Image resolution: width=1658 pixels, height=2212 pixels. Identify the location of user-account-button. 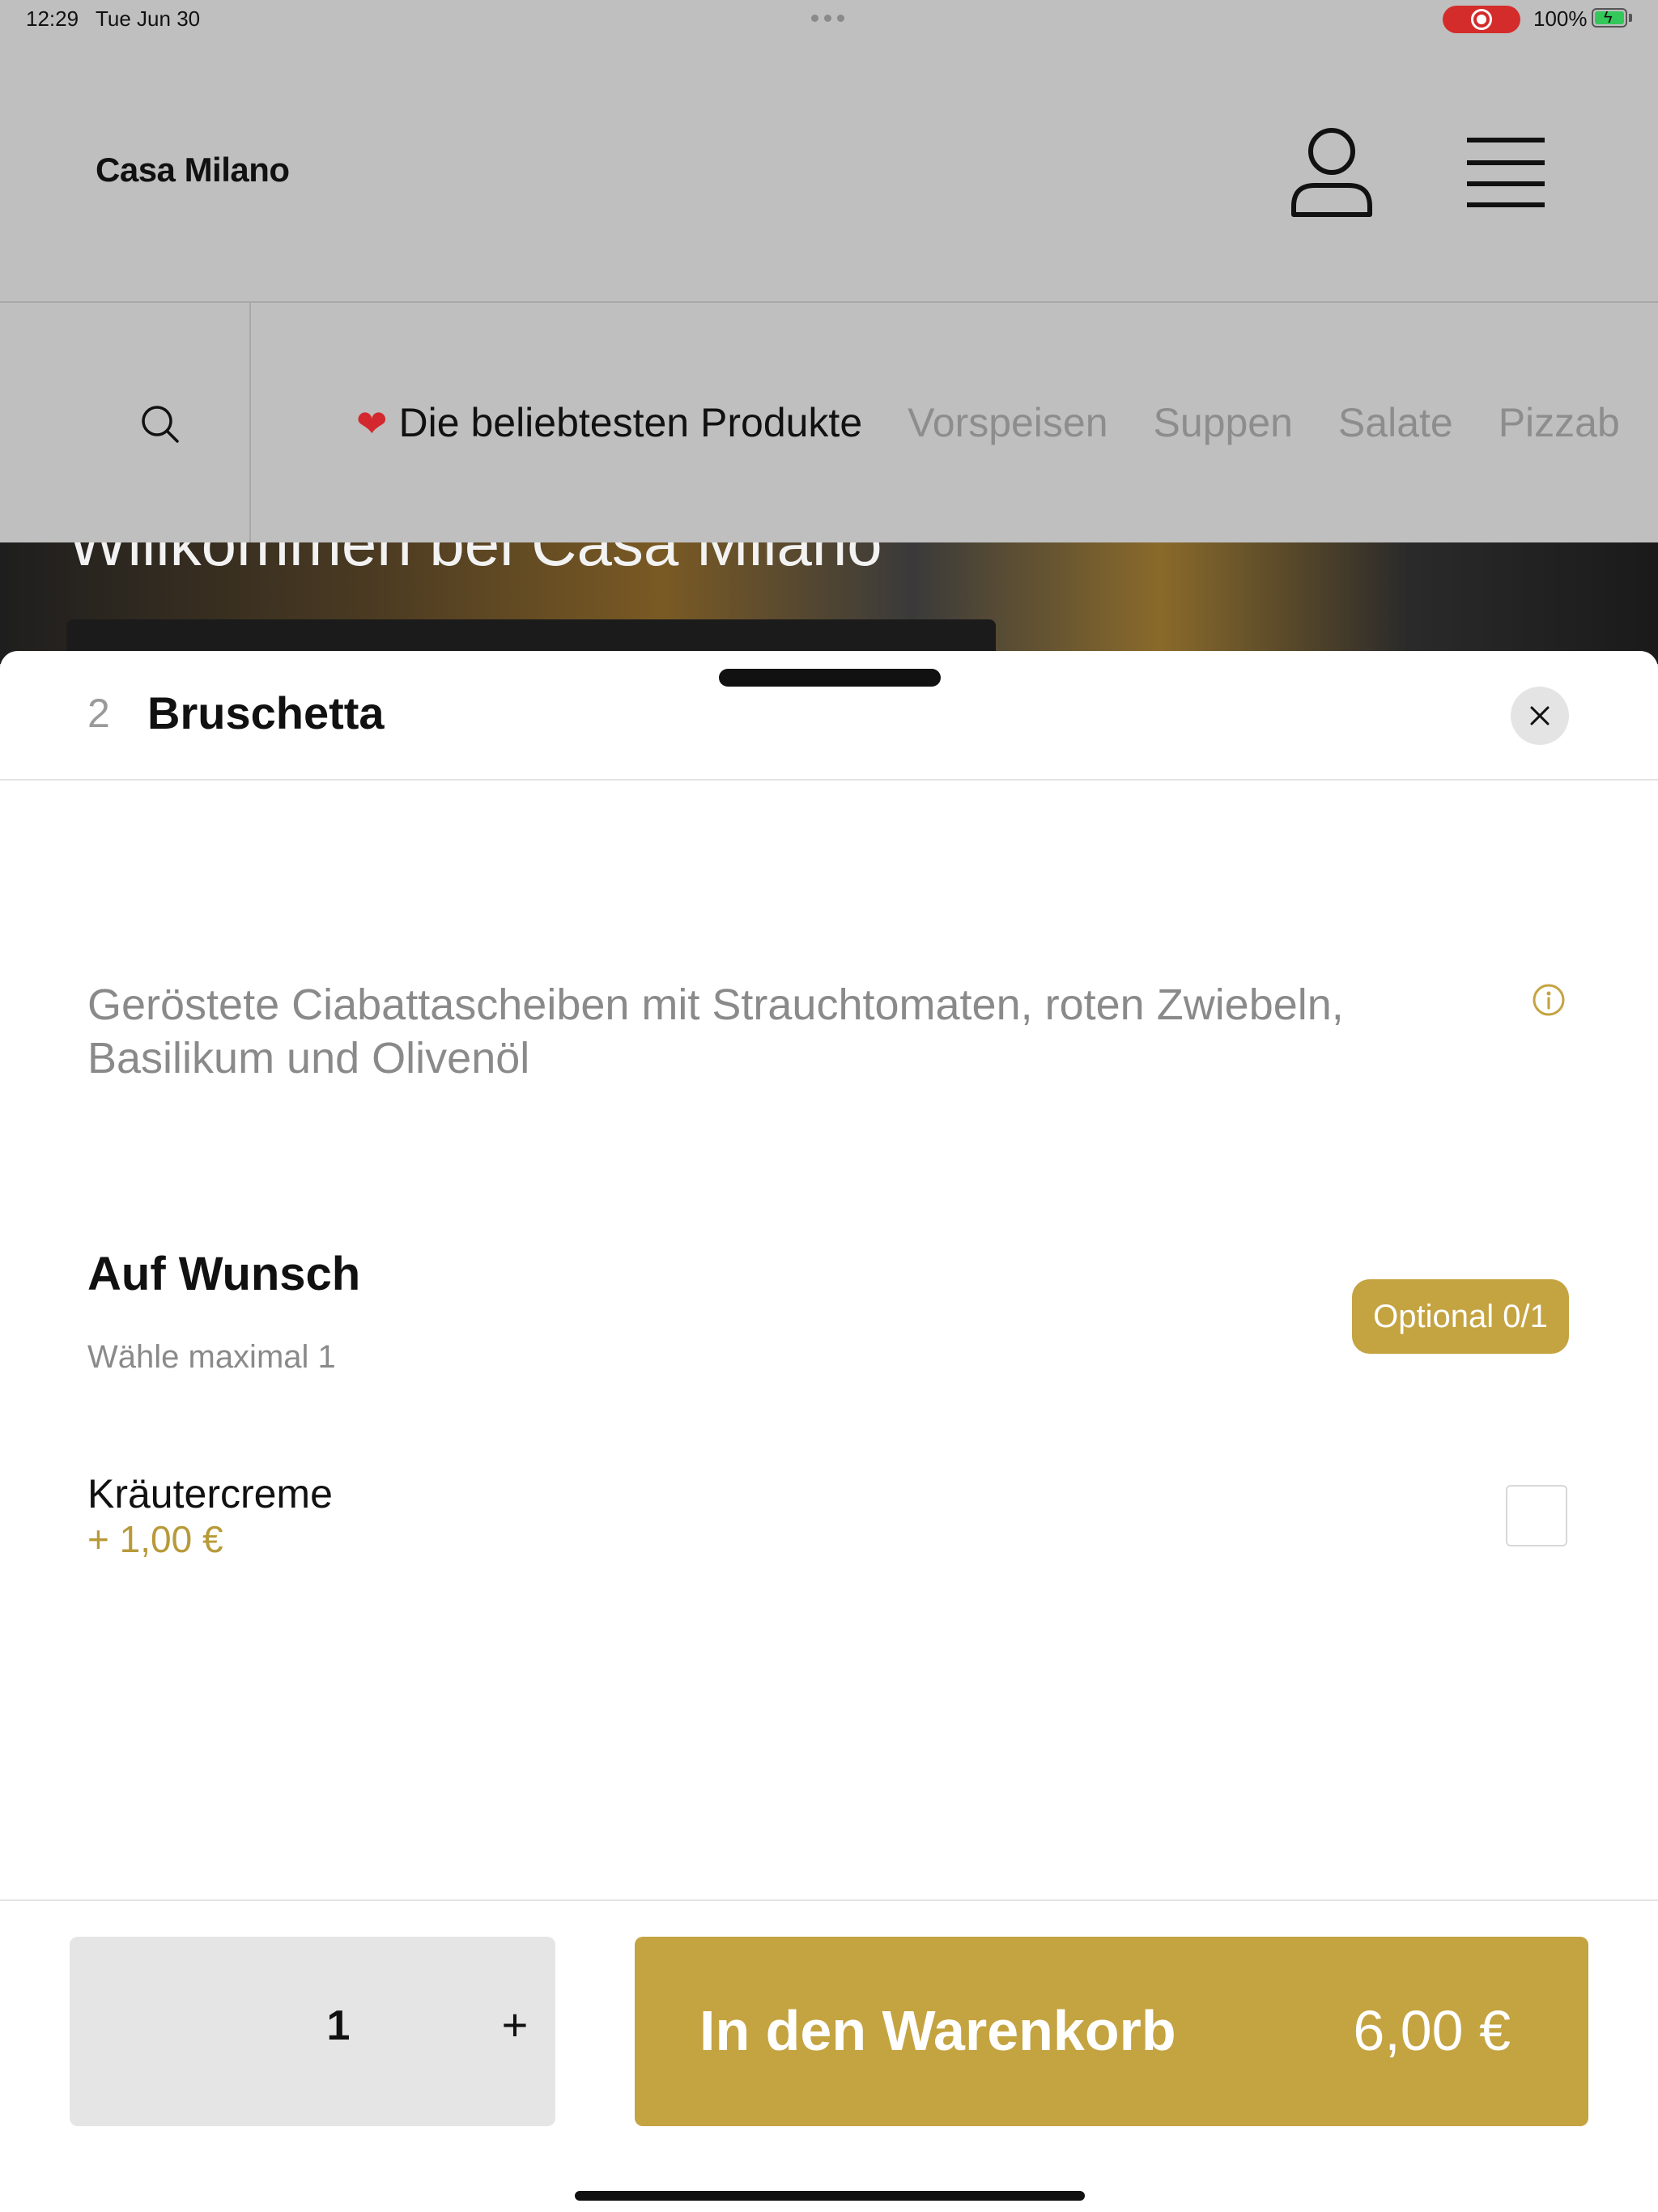
(1331, 173).